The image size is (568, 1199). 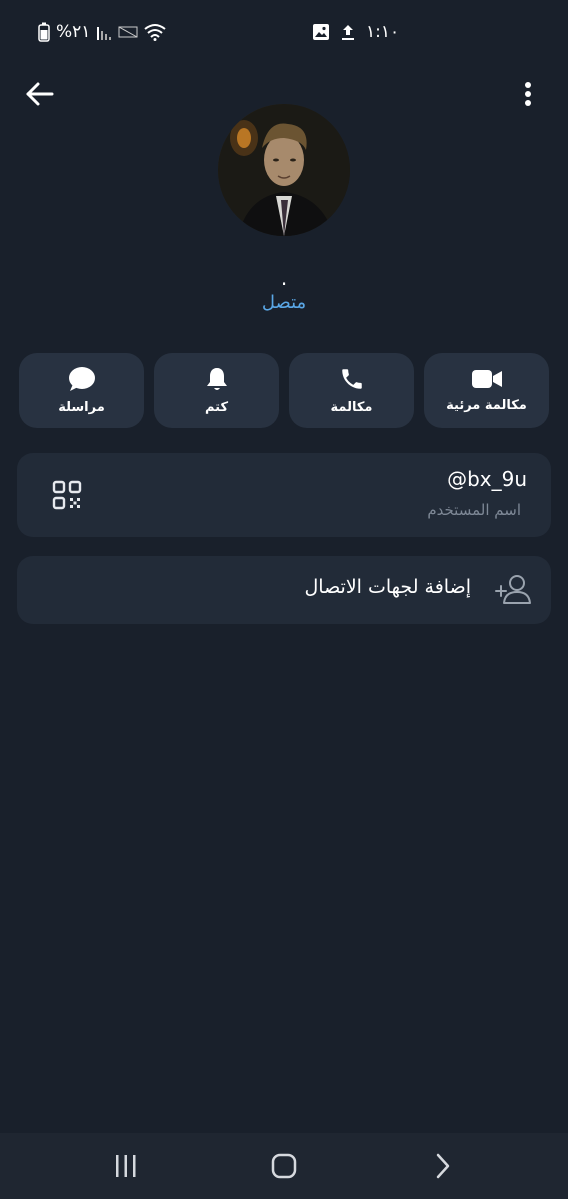 I want to click on call-label: مكالمة, so click(x=351, y=407).